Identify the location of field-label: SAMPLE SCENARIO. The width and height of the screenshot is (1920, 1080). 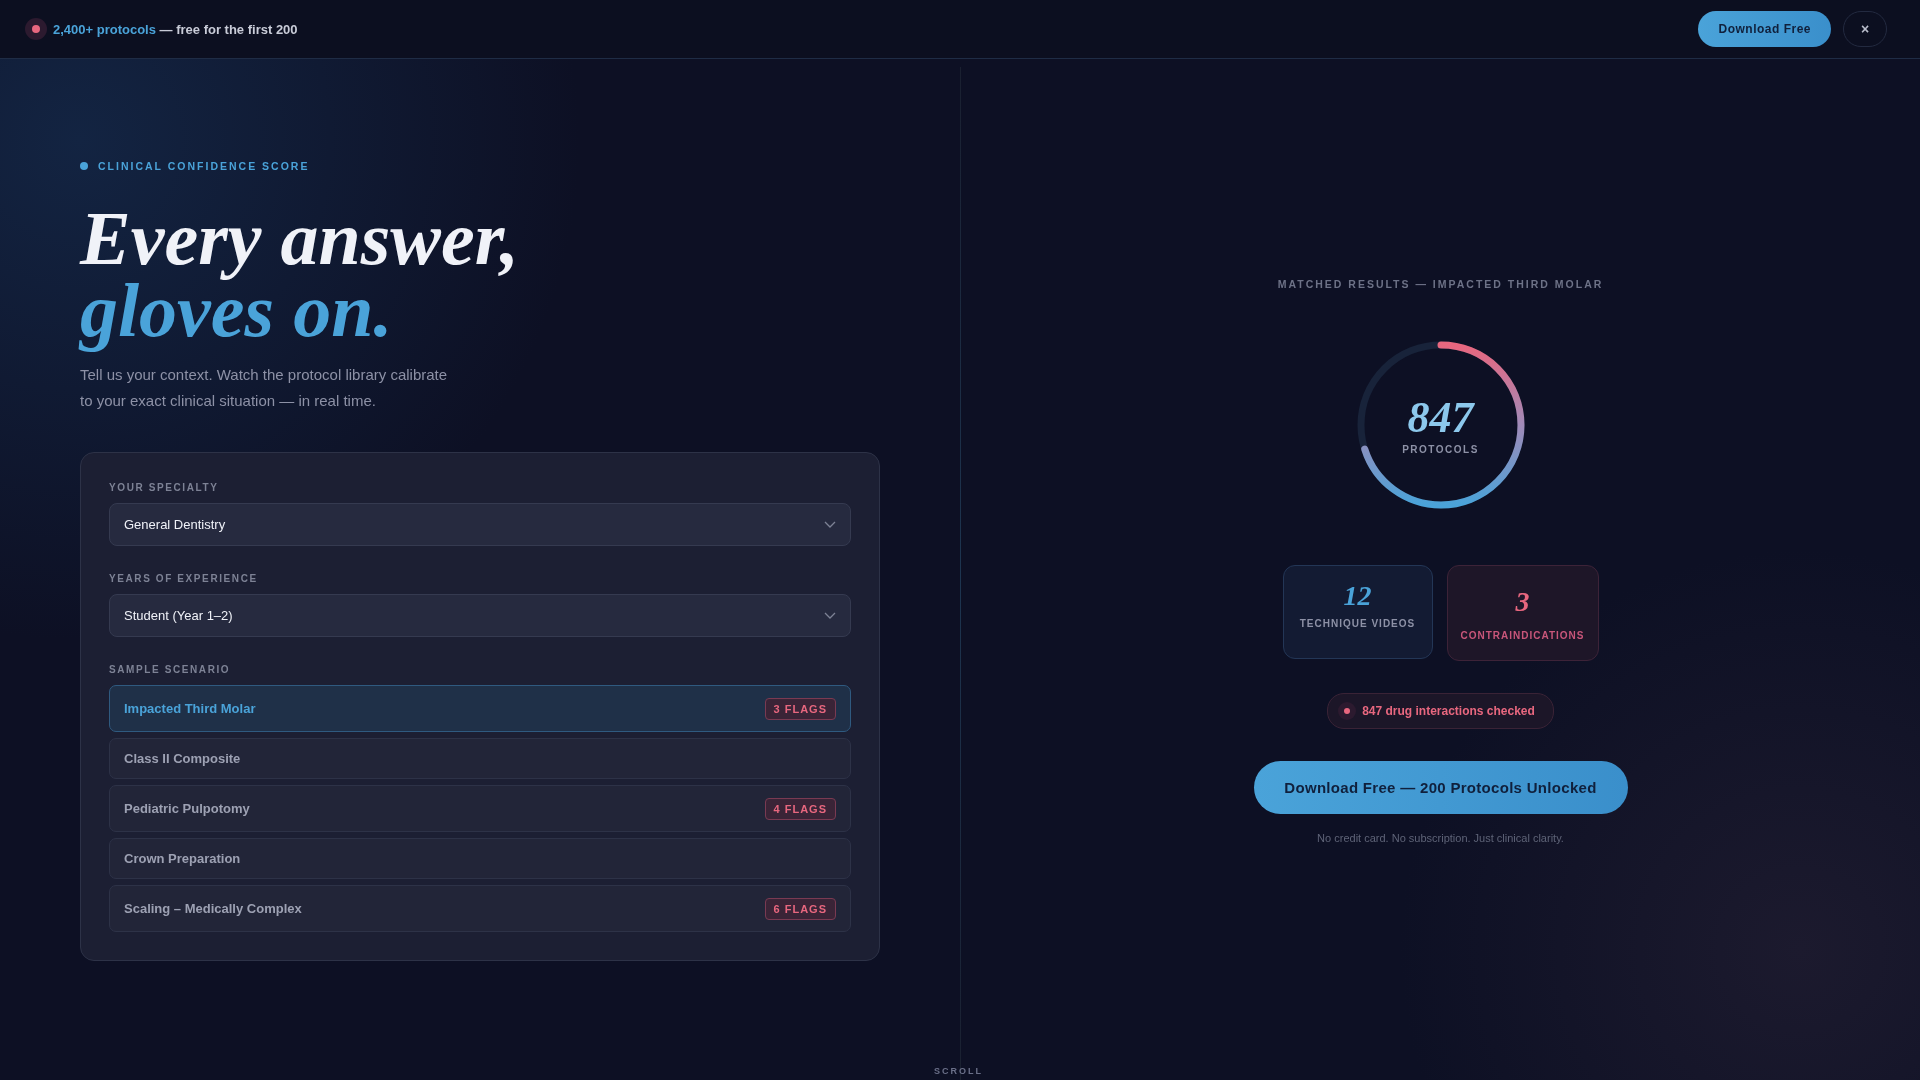
(170, 669).